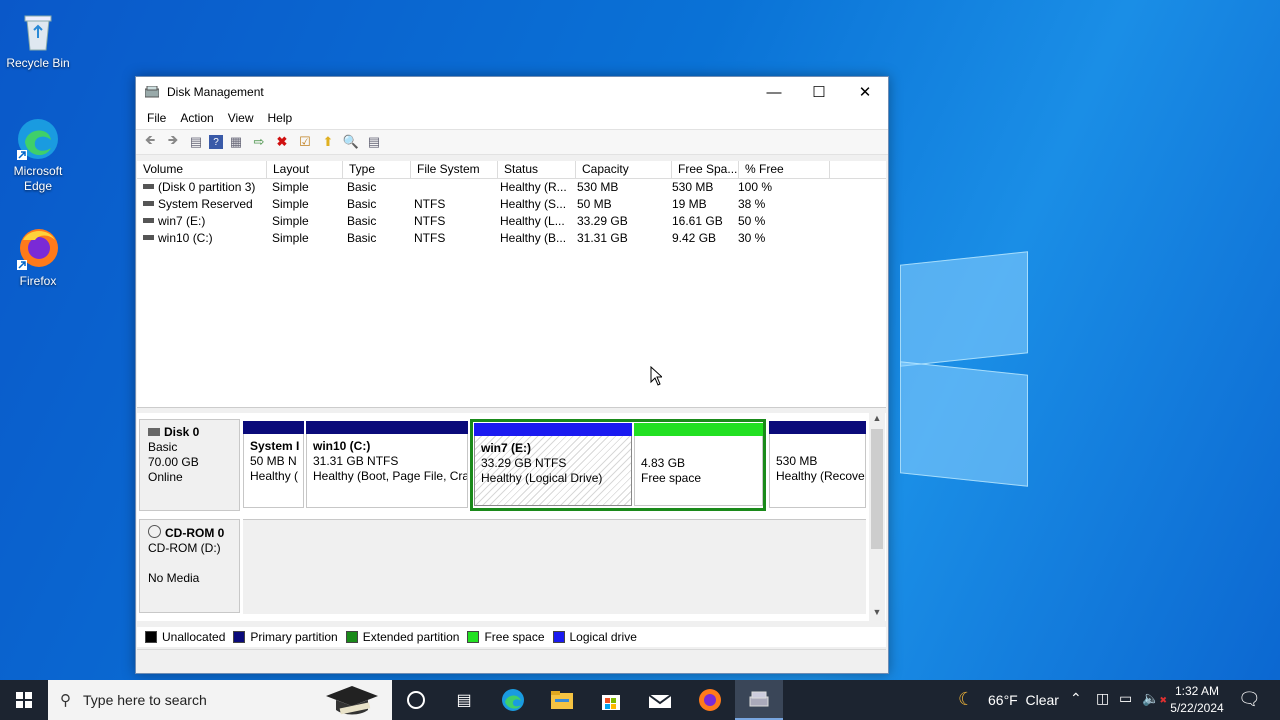 Image resolution: width=1280 pixels, height=720 pixels. Describe the element at coordinates (156, 118) in the screenshot. I see `menu-file: File` at that location.